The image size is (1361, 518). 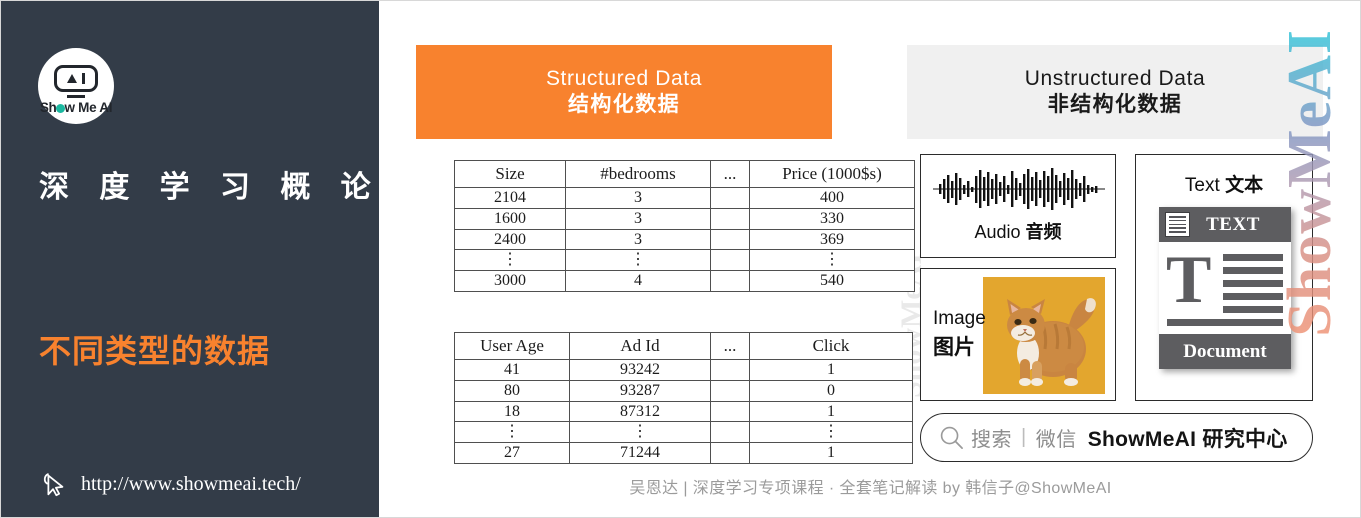 I want to click on logo-wordmark: Sh w Me AI, so click(x=76, y=107).